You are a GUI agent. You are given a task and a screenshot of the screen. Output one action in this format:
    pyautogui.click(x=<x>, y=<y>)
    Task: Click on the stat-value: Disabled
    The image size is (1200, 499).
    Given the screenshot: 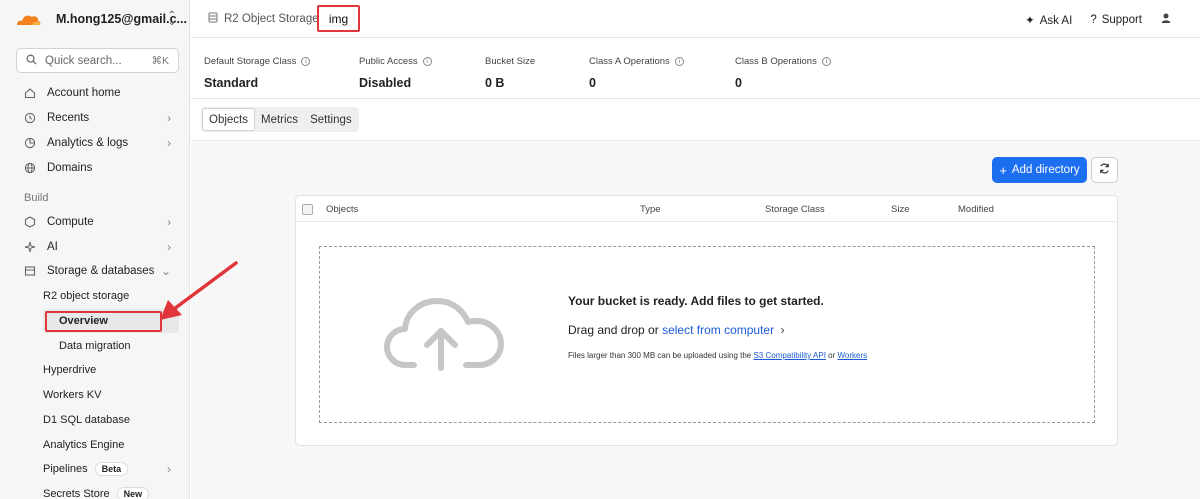 What is the action you would take?
    pyautogui.click(x=385, y=83)
    